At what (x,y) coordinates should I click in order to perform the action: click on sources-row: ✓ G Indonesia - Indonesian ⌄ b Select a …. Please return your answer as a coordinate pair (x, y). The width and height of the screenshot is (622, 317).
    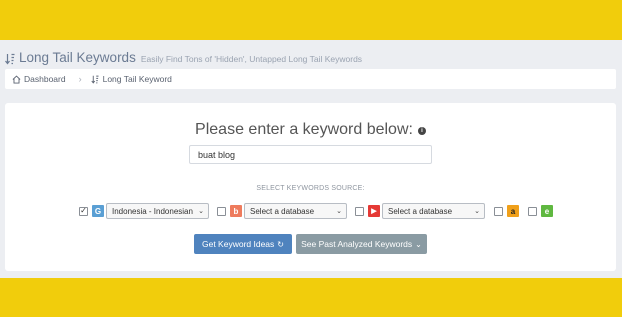
    Looking at the image, I should click on (316, 211).